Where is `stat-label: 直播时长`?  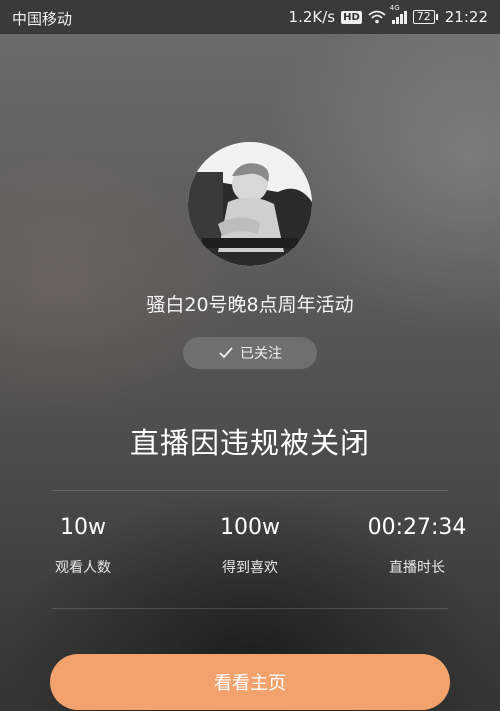
stat-label: 直播时长 is located at coordinates (417, 568).